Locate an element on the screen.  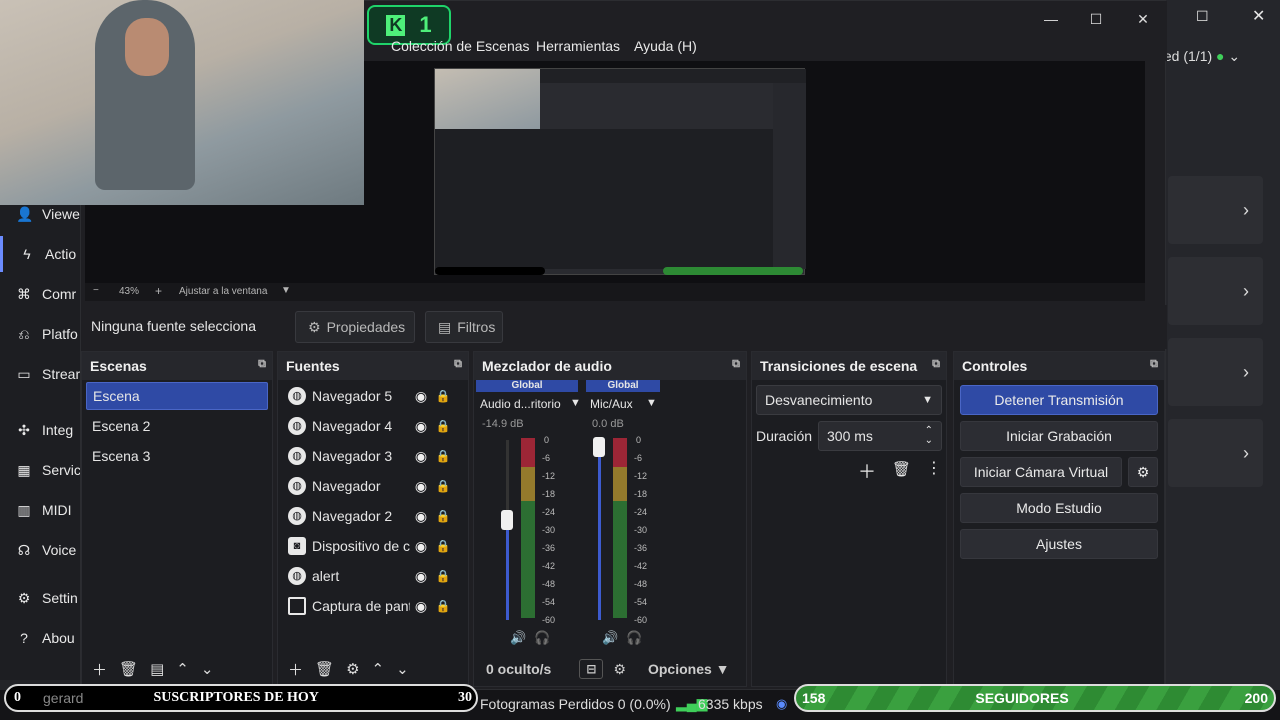
source-item: ◍ Navegador ◉ 🔒 is located at coordinates (373, 486).